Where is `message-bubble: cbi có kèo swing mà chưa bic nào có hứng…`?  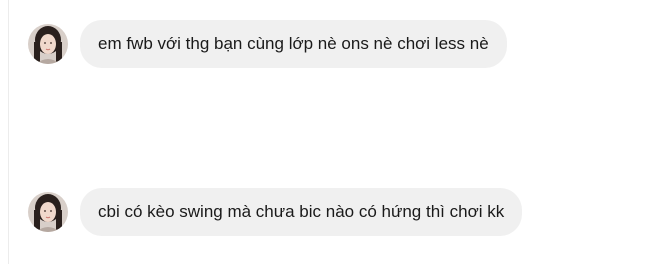 message-bubble: cbi có kèo swing mà chưa bic nào có hứng… is located at coordinates (301, 212).